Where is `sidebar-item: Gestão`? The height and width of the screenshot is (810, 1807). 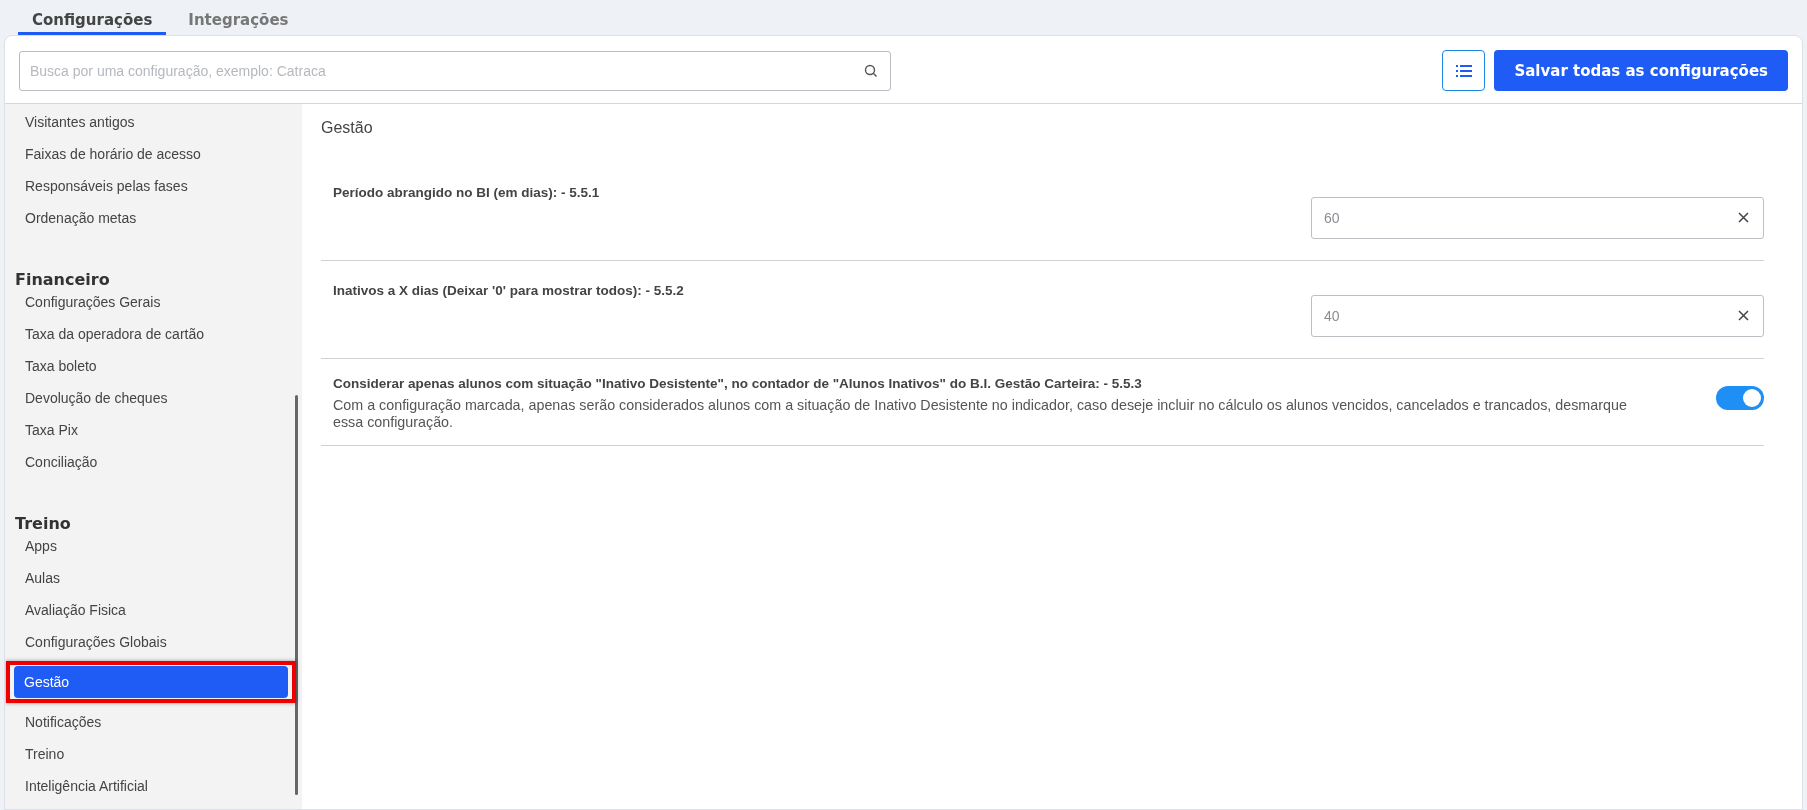 sidebar-item: Gestão is located at coordinates (151, 682).